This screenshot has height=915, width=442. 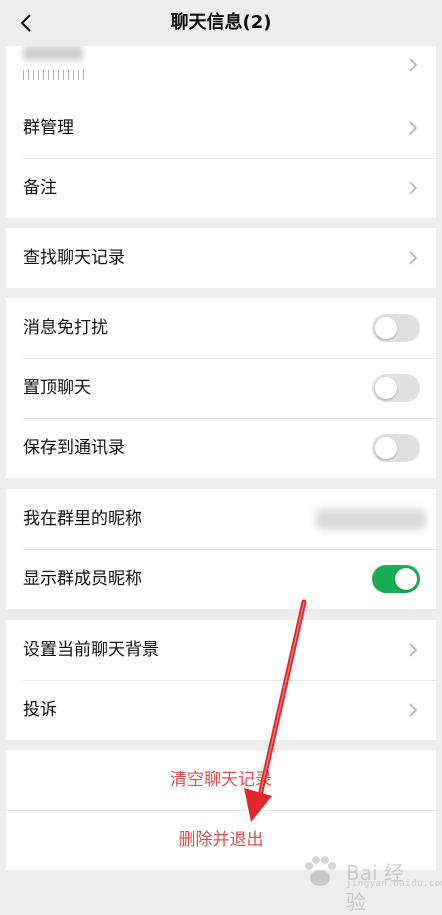 What do you see at coordinates (221, 780) in the screenshot?
I see `clear-history-button: 清空聊天记录` at bounding box center [221, 780].